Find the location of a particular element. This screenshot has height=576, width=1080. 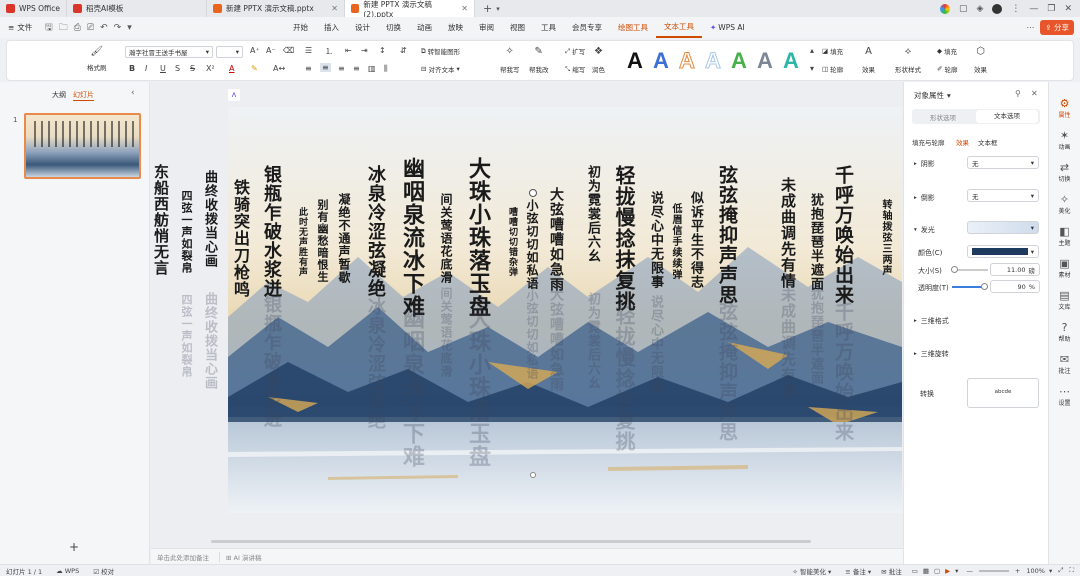

poem-column-15: 间关莺语花底滑 is located at coordinates (446, 238).